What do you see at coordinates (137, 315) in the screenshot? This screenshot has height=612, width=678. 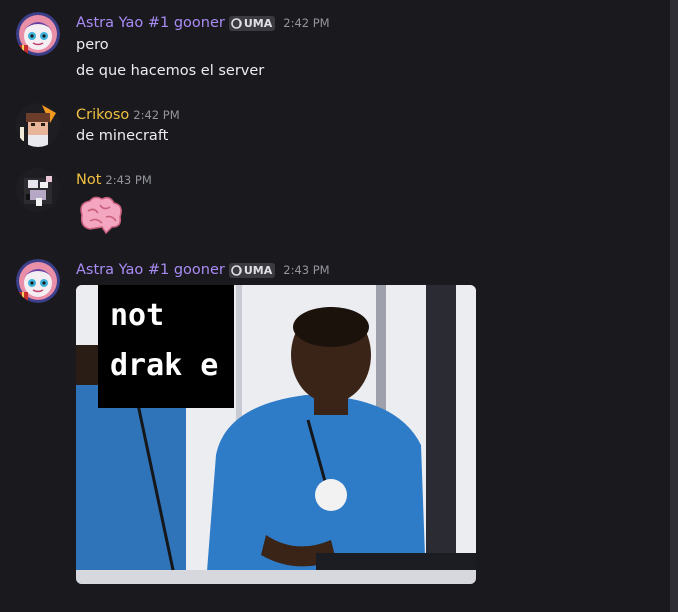 I see `caption-line: not` at bounding box center [137, 315].